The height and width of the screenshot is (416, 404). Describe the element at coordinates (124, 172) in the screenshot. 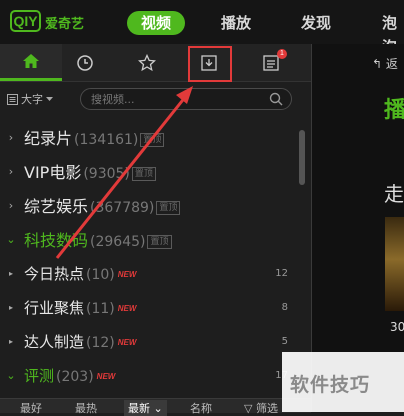

I see `annotation-arrow` at that location.